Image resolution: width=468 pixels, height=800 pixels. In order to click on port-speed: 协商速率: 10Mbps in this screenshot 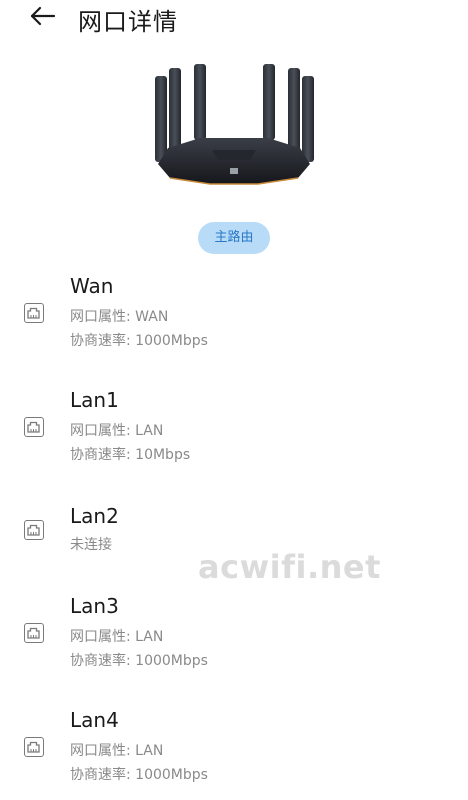, I will do `click(130, 455)`.